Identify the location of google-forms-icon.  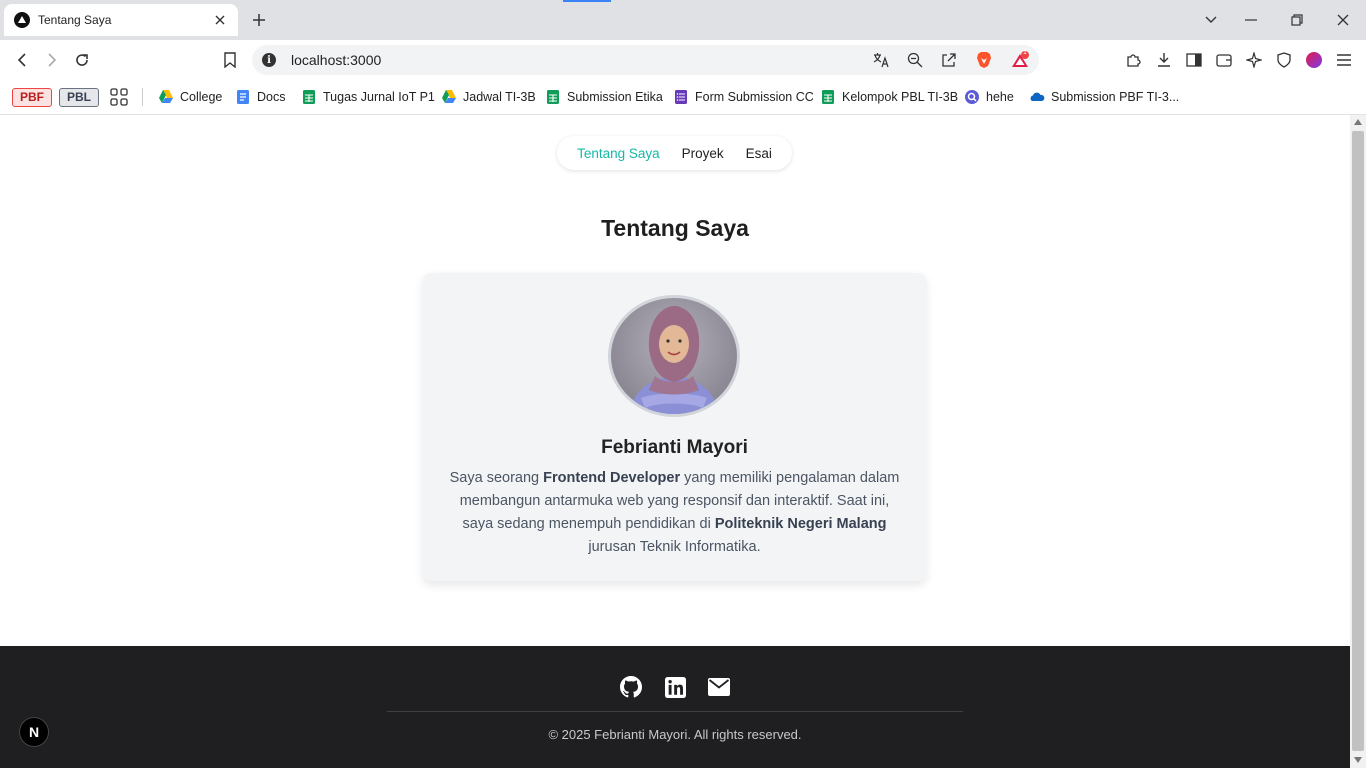
(681, 97).